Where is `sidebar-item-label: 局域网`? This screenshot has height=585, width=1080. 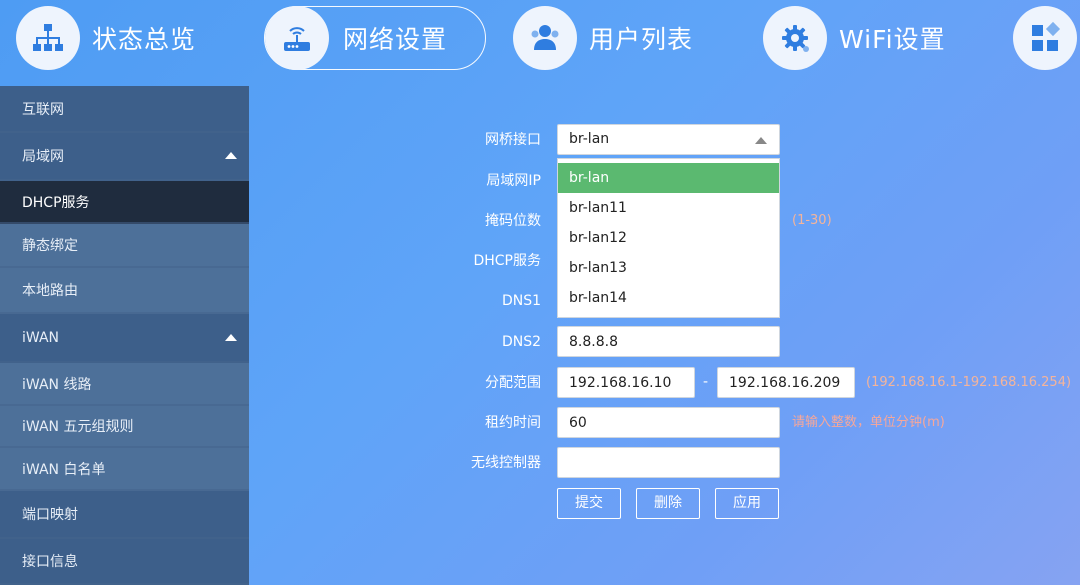
sidebar-item-label: 局域网 is located at coordinates (43, 157).